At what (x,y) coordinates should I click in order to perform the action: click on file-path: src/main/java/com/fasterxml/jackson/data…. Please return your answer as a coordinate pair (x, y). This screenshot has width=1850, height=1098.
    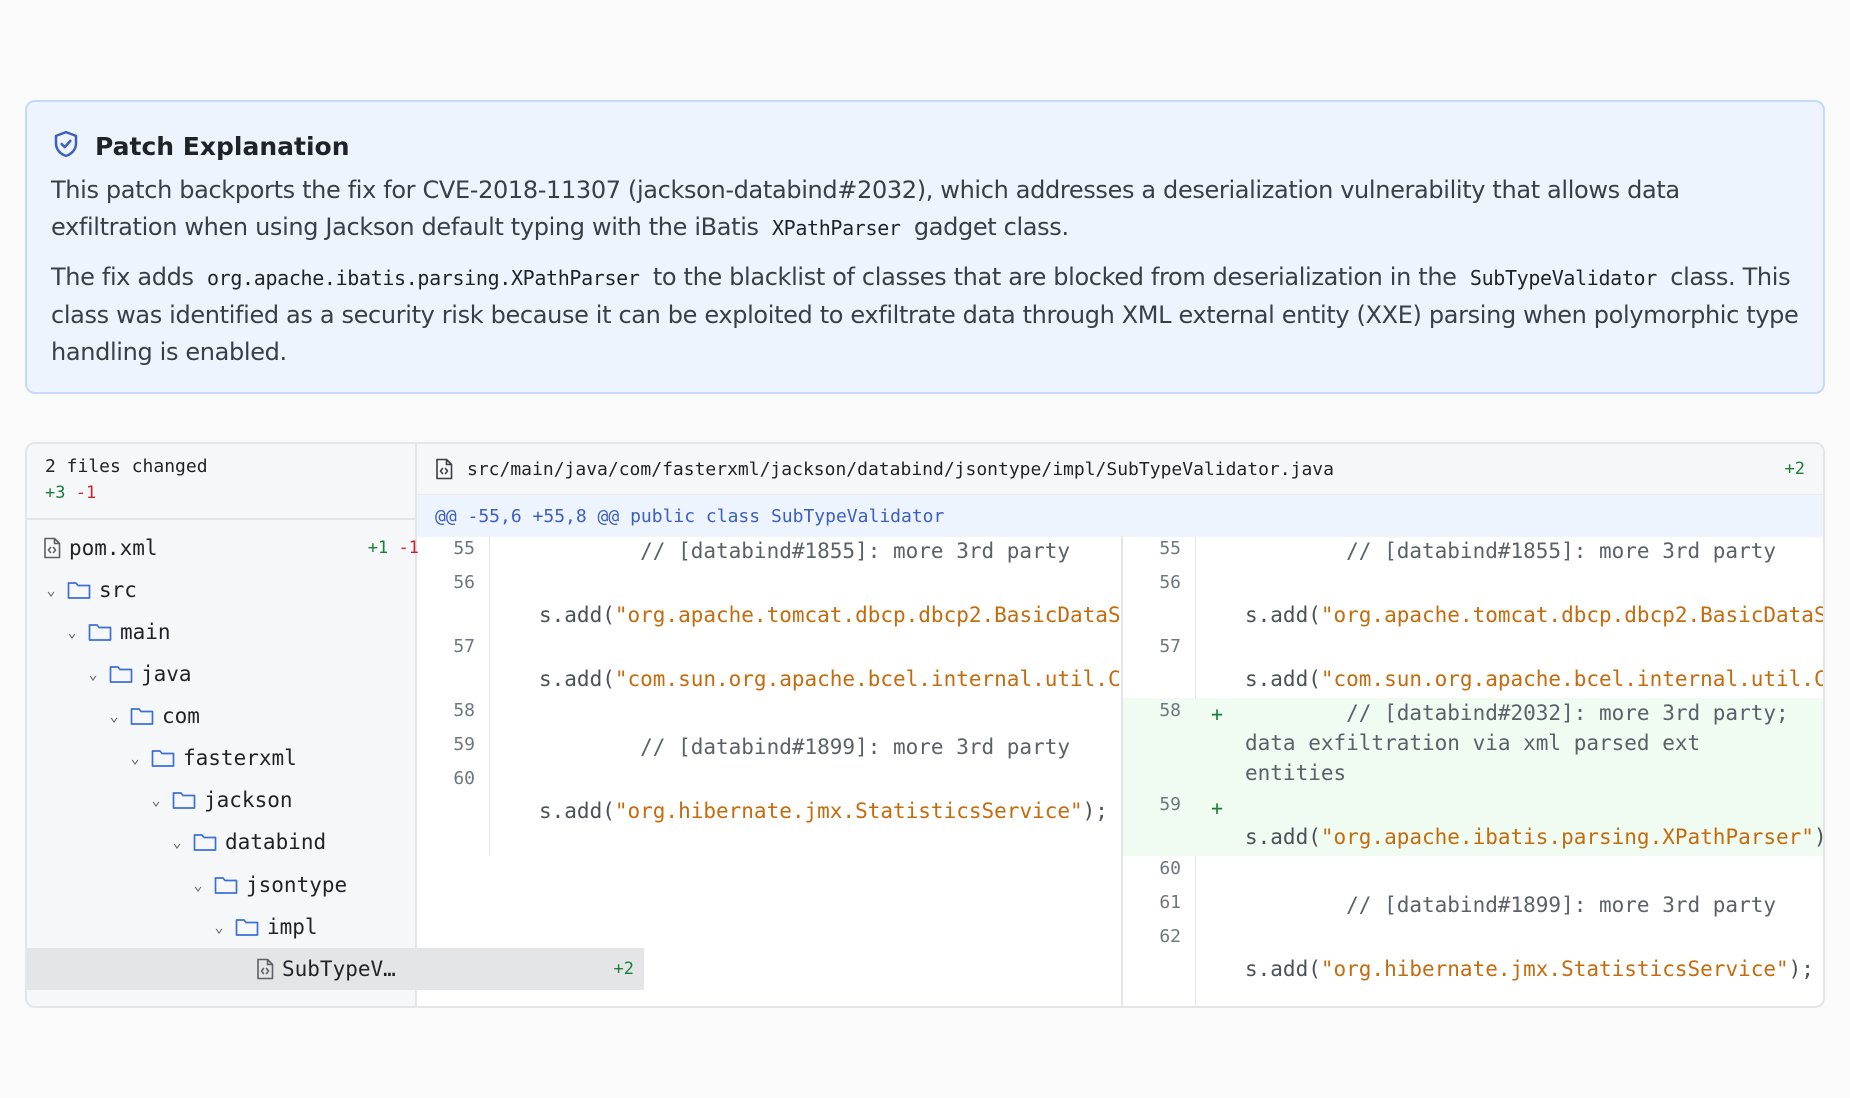
    Looking at the image, I should click on (900, 469).